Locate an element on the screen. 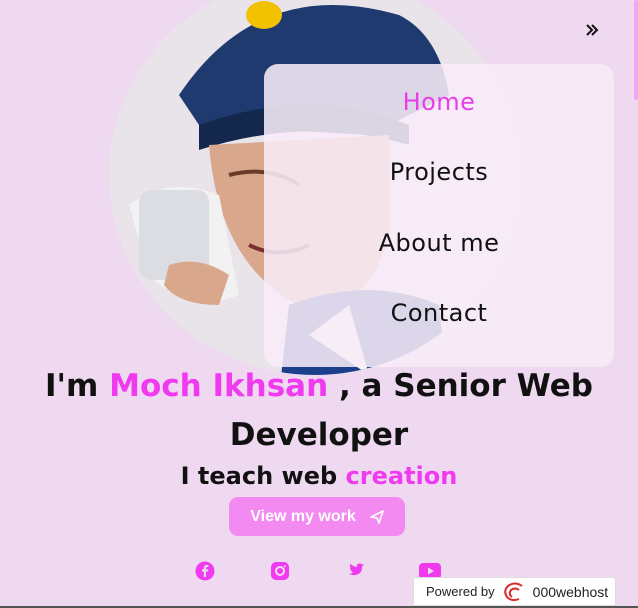 This screenshot has height=608, width=638. subline-accent: creation is located at coordinates (401, 476).